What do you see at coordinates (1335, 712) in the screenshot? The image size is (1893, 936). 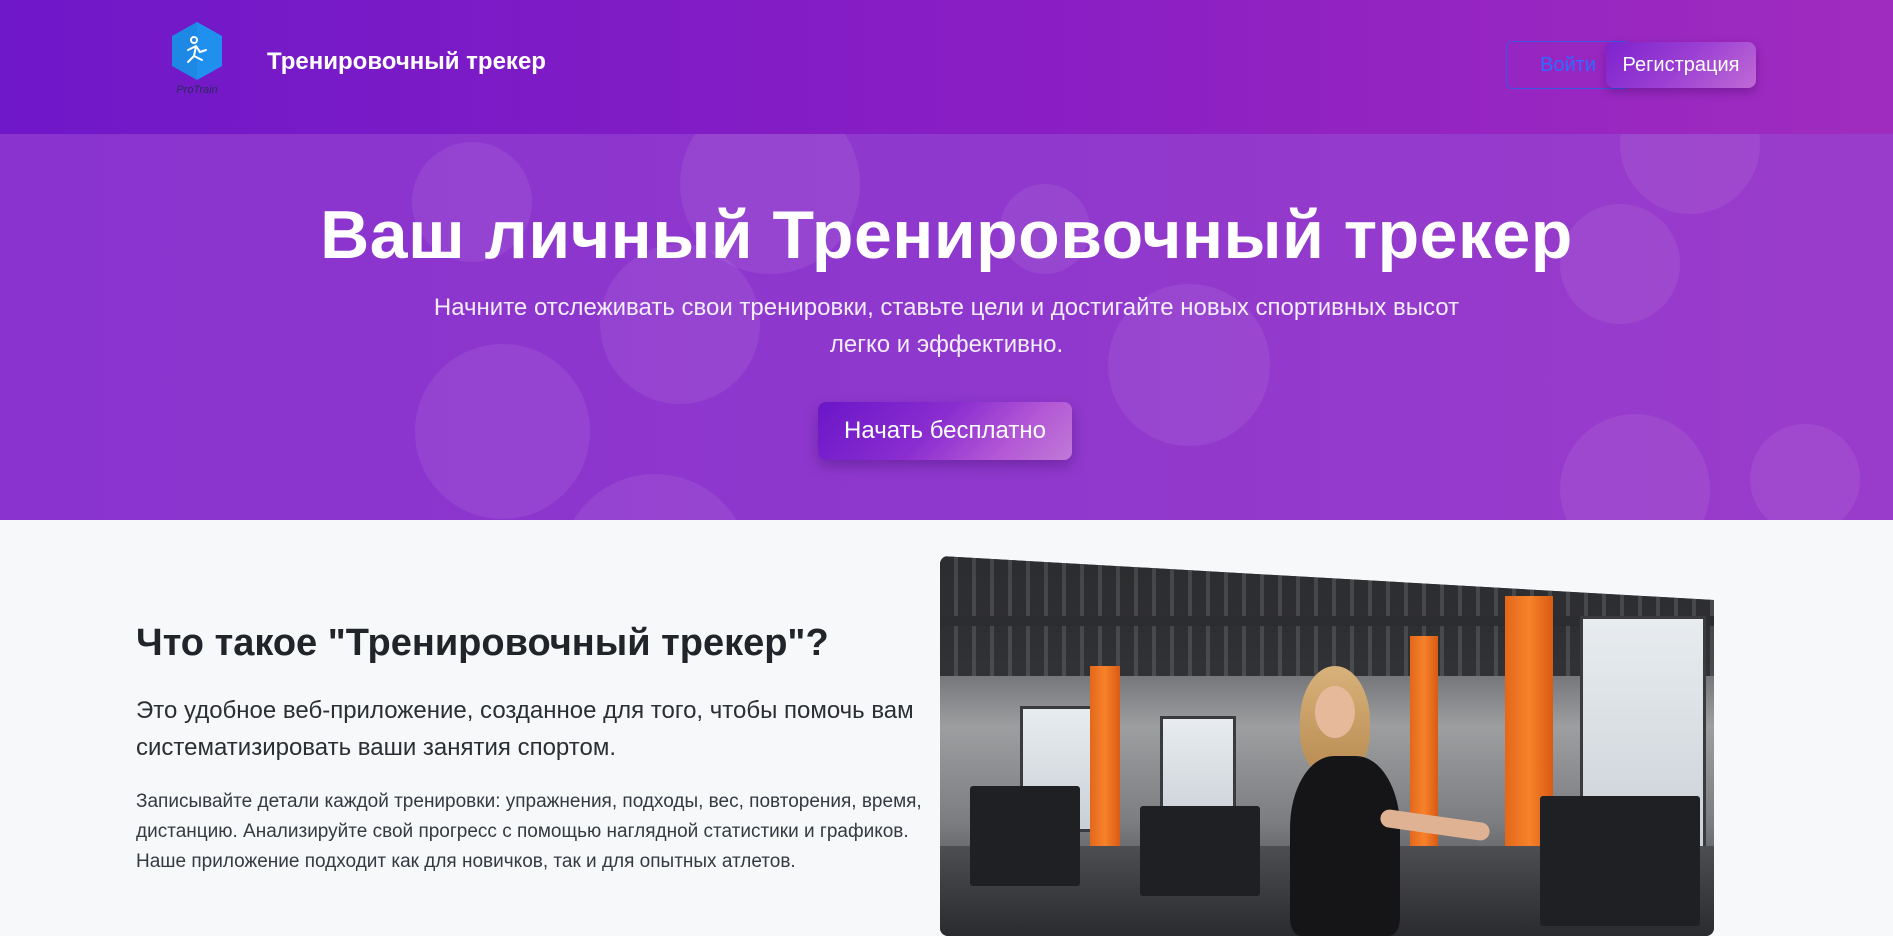 I see `person-face` at bounding box center [1335, 712].